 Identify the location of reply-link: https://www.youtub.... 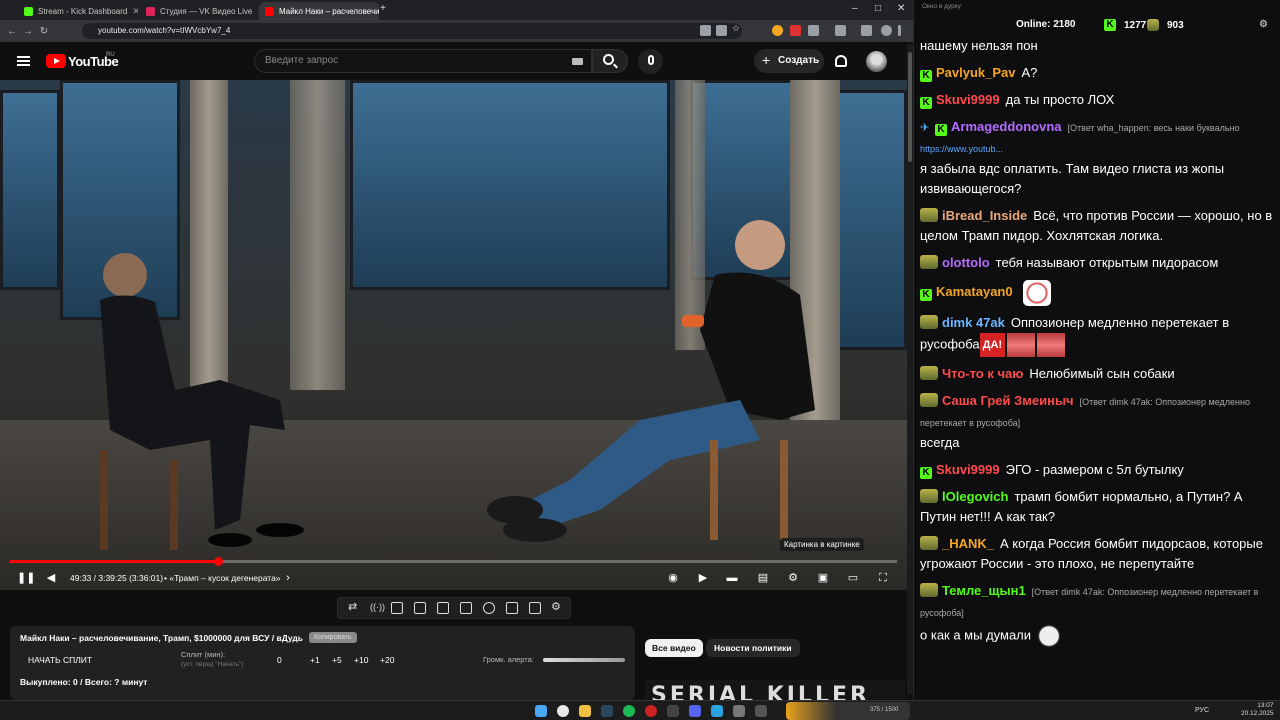
(961, 149).